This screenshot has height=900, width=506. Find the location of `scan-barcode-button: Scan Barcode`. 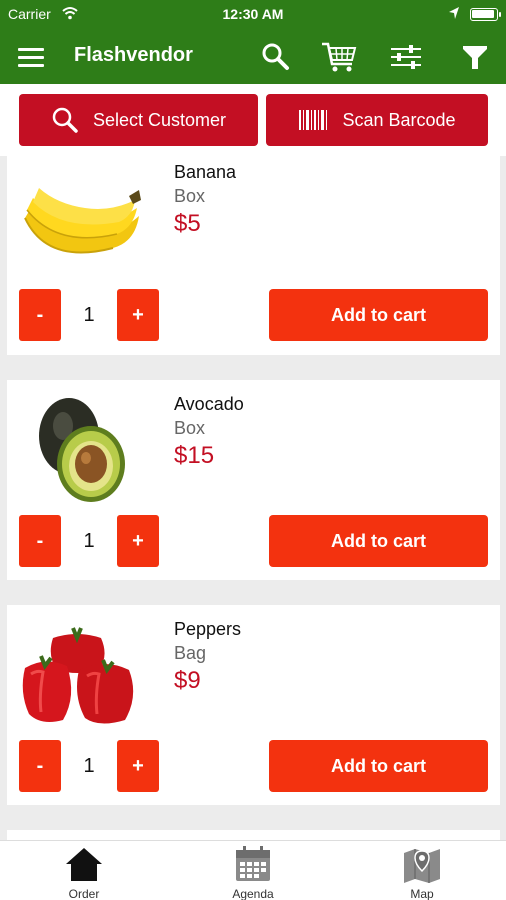

scan-barcode-button: Scan Barcode is located at coordinates (377, 120).